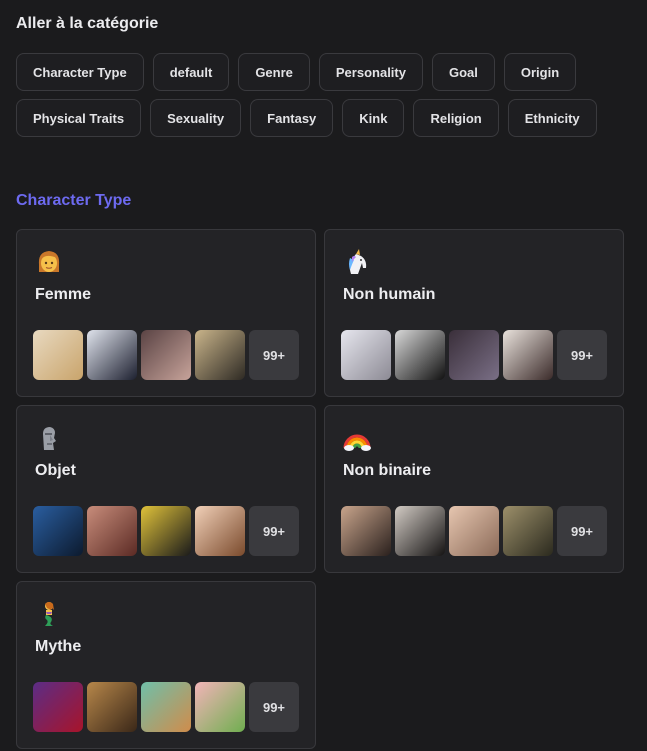 The width and height of the screenshot is (647, 751). What do you see at coordinates (357, 262) in the screenshot?
I see `unicorn-emoji-icon` at bounding box center [357, 262].